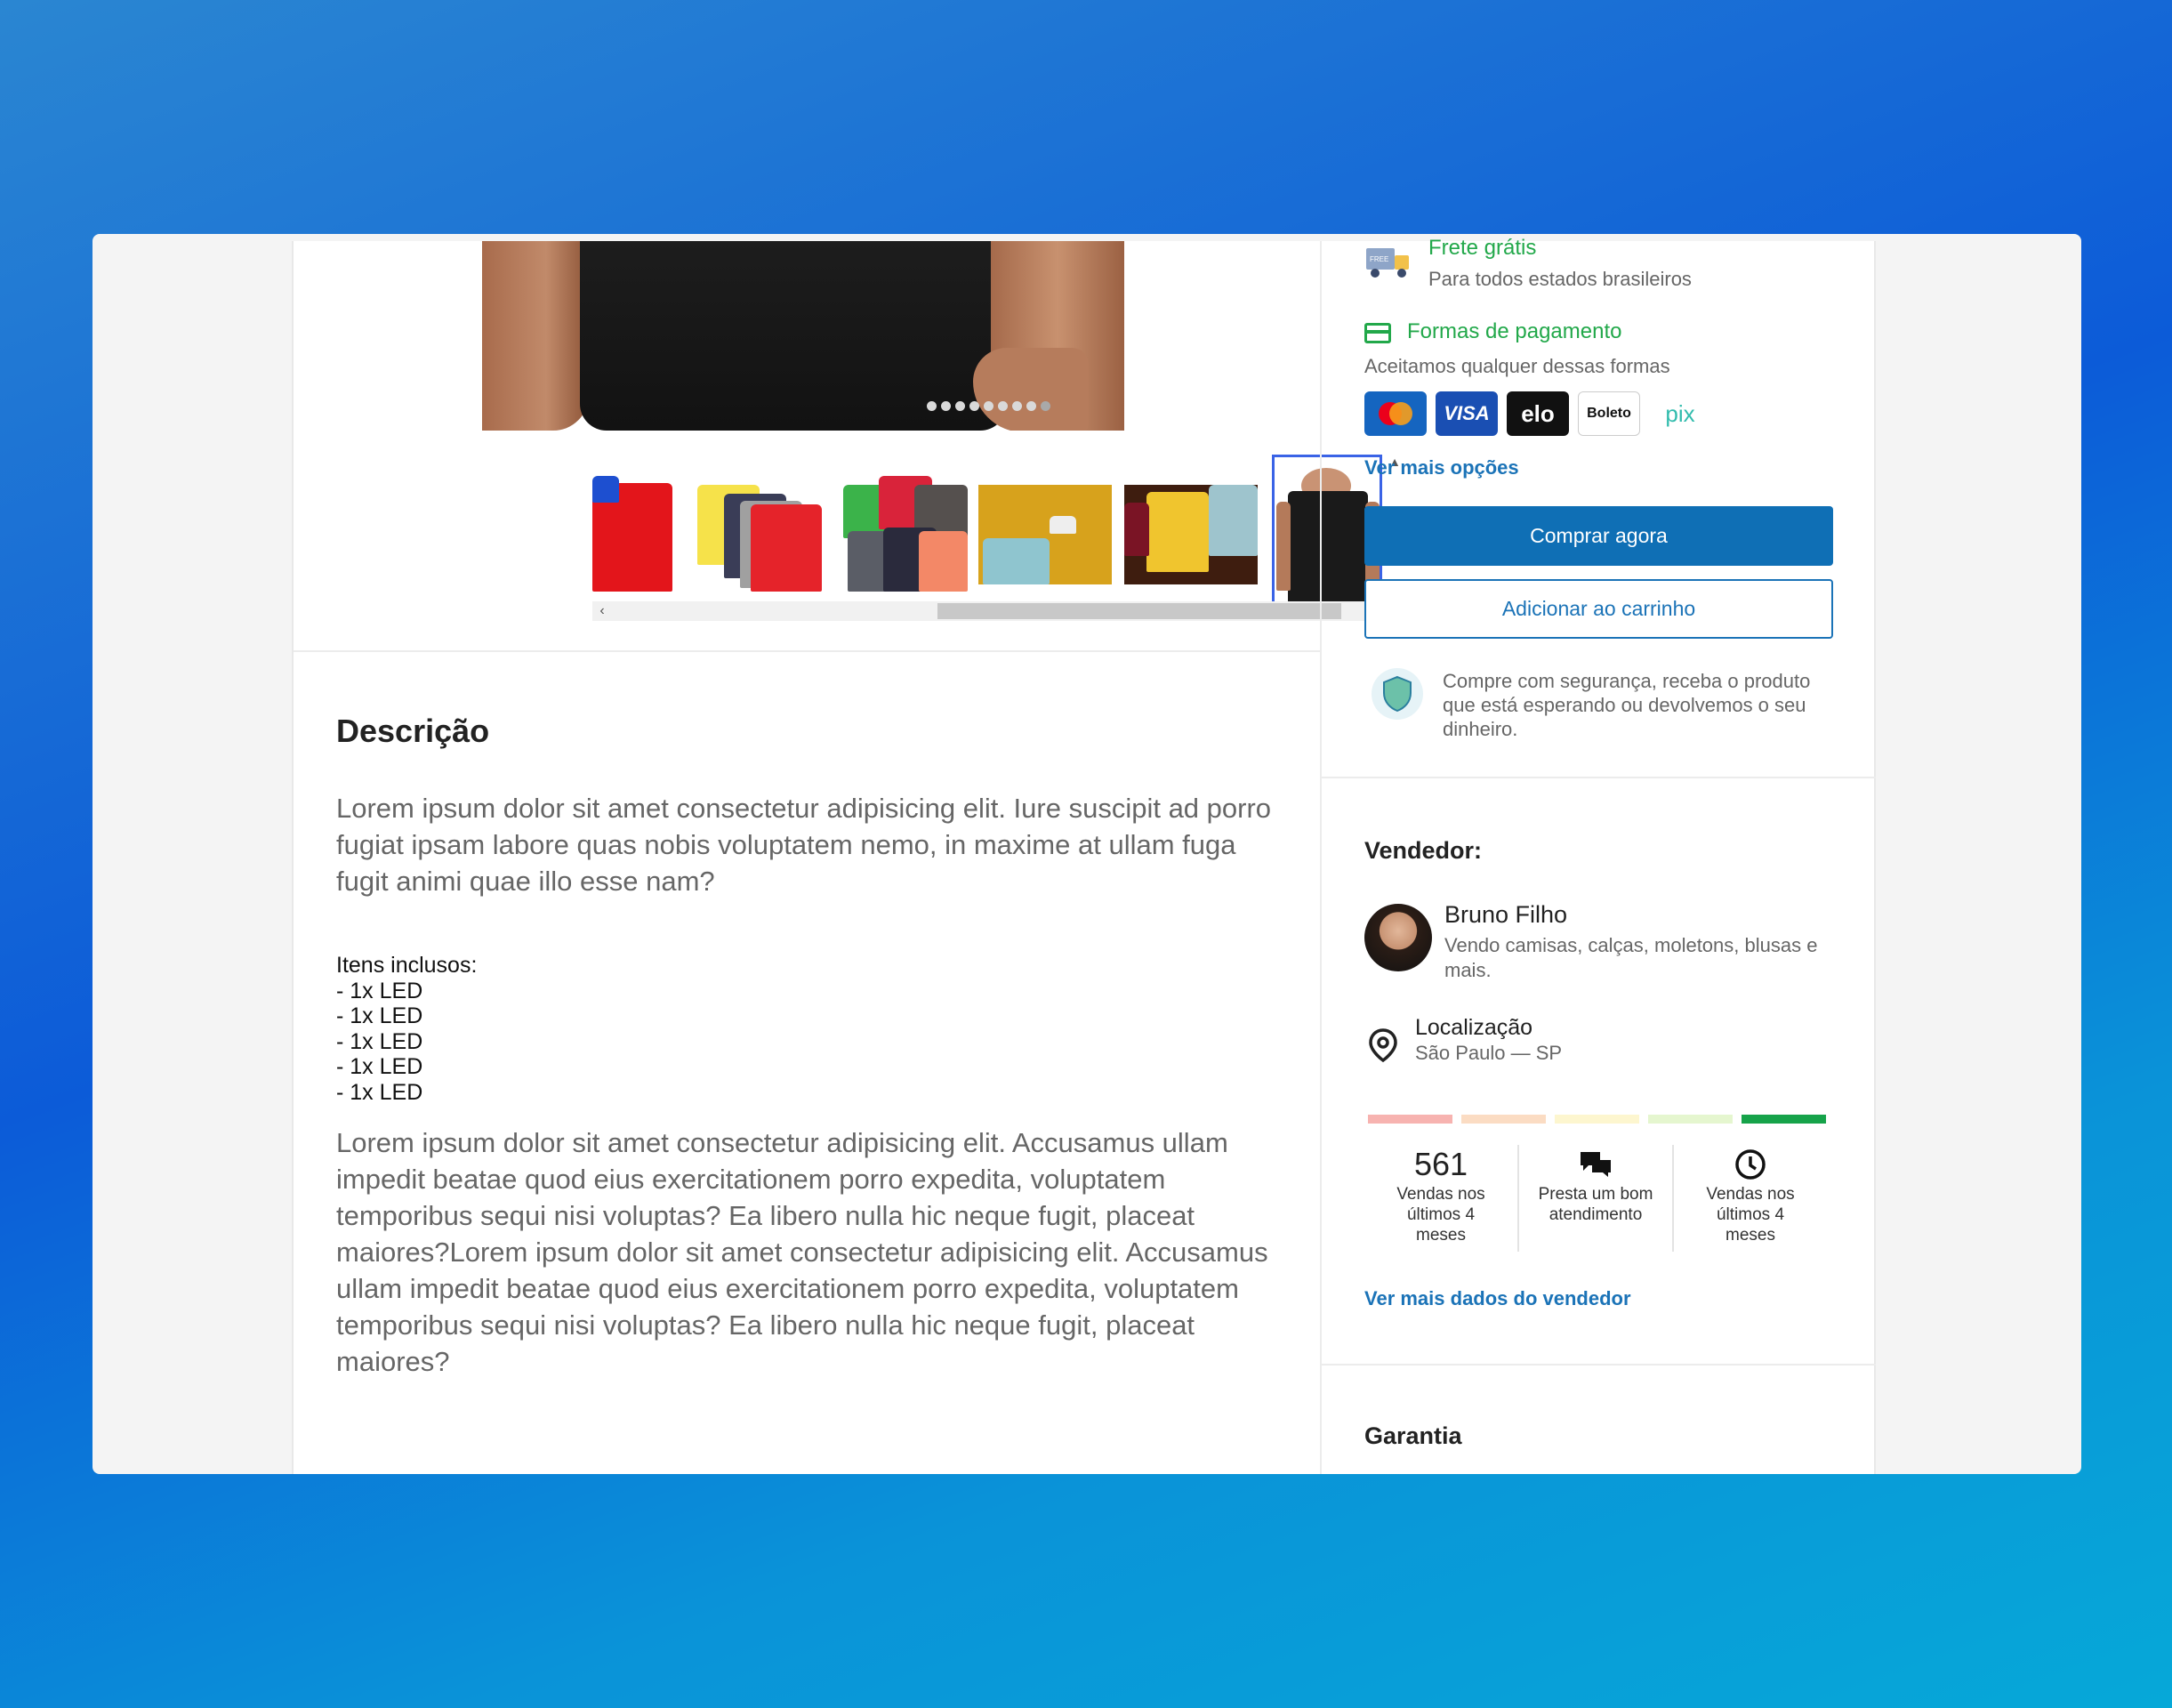 The width and height of the screenshot is (2172, 1708). What do you see at coordinates (637, 529) in the screenshot?
I see `thumbnail-red-shirt` at bounding box center [637, 529].